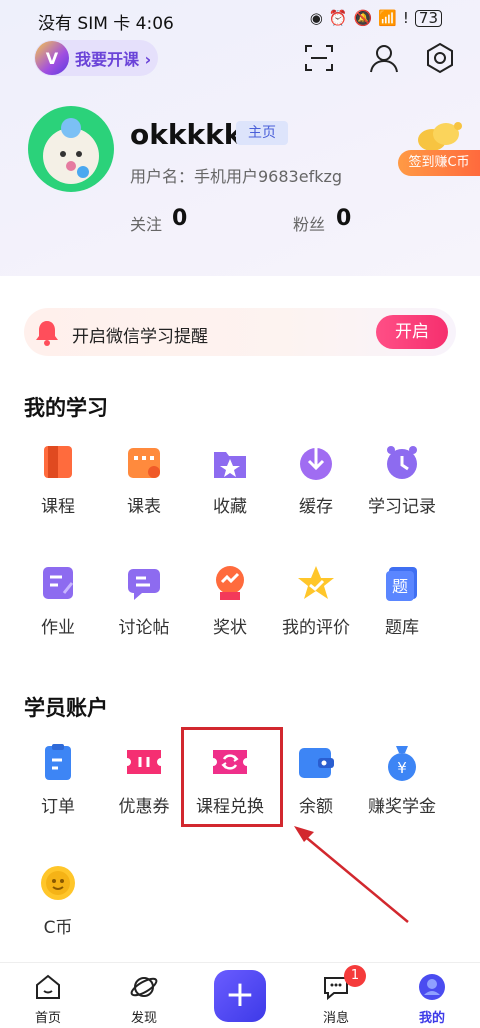  Describe the element at coordinates (58, 807) in the screenshot. I see `grid-item-label: 订单` at that location.